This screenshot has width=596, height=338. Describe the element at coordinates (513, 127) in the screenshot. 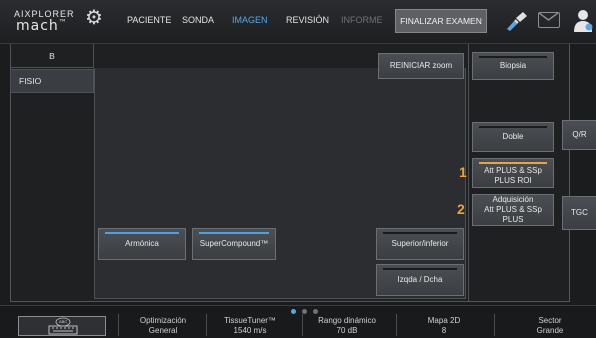

I see `doble-indicator` at that location.